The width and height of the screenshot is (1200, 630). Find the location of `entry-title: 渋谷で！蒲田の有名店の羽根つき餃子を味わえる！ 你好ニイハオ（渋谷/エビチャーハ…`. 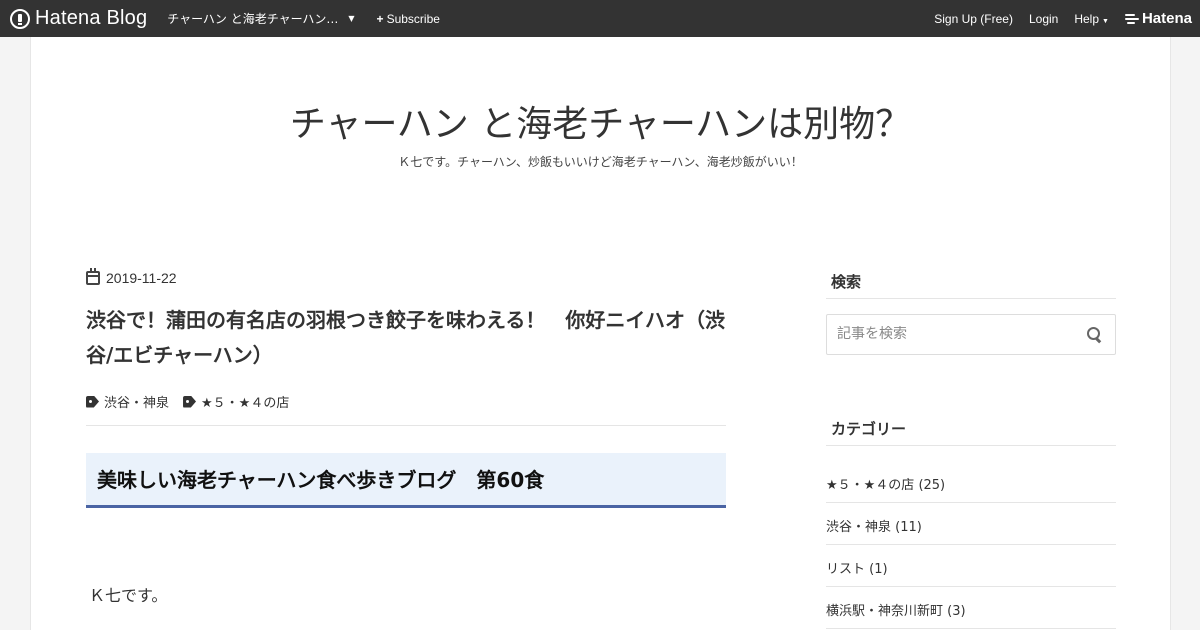

entry-title: 渋谷で！蒲田の有名店の羽根つき餃子を味わえる！ 你好ニイハオ（渋谷/エビチャーハ… is located at coordinates (406, 338).